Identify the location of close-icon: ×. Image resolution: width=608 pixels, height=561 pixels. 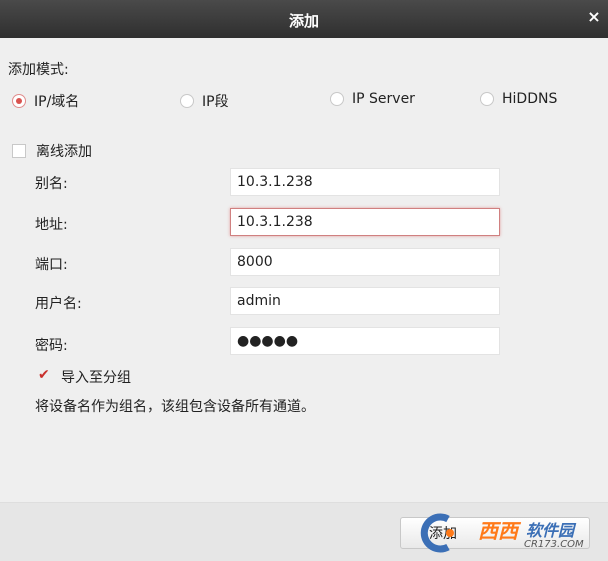
(594, 17).